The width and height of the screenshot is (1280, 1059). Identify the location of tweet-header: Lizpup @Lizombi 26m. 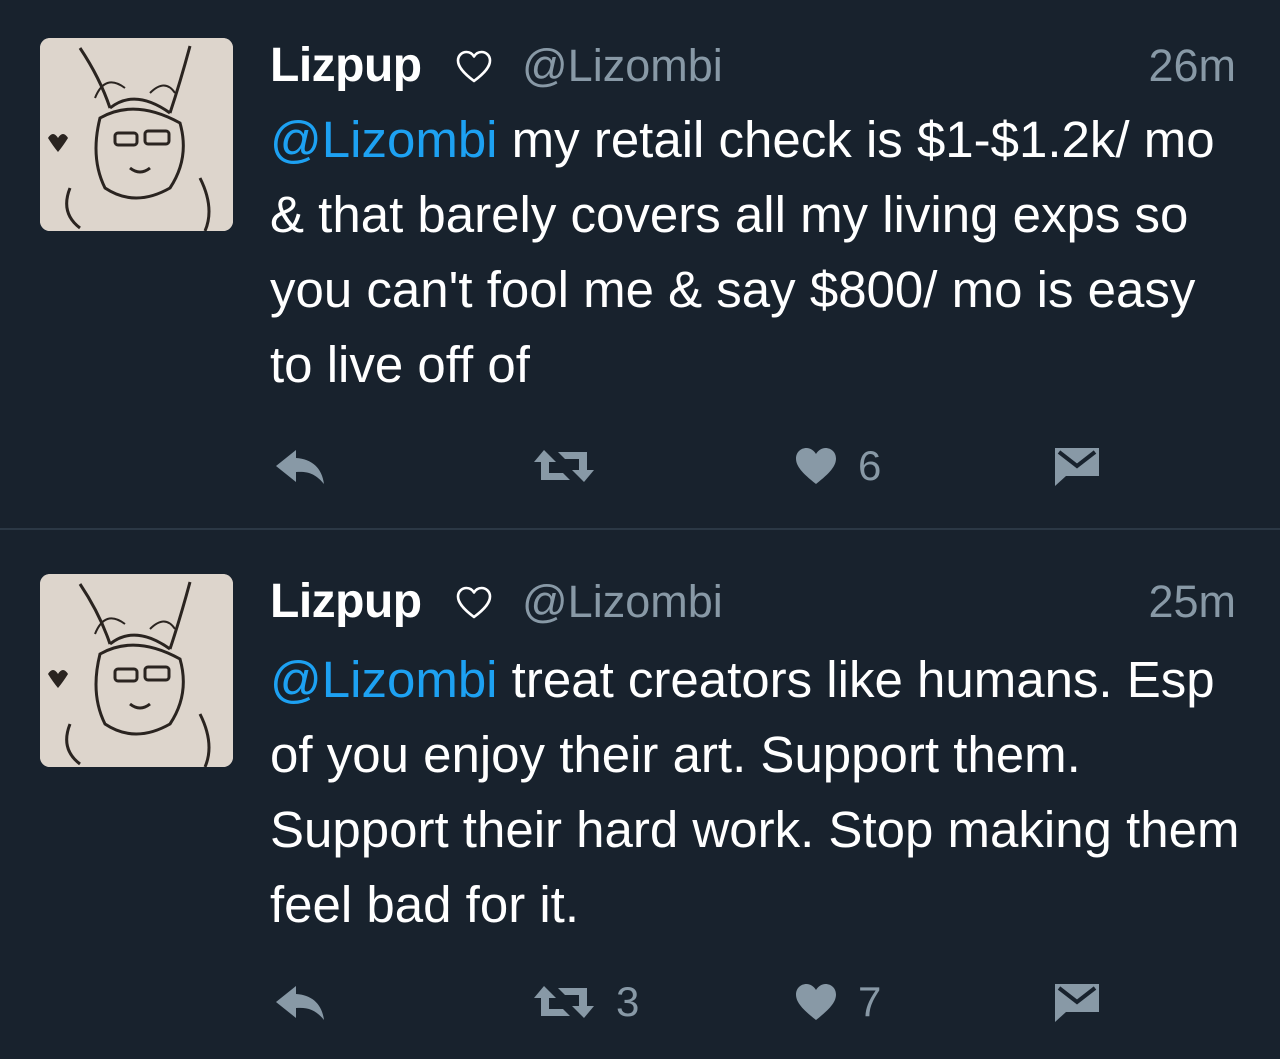
(755, 66).